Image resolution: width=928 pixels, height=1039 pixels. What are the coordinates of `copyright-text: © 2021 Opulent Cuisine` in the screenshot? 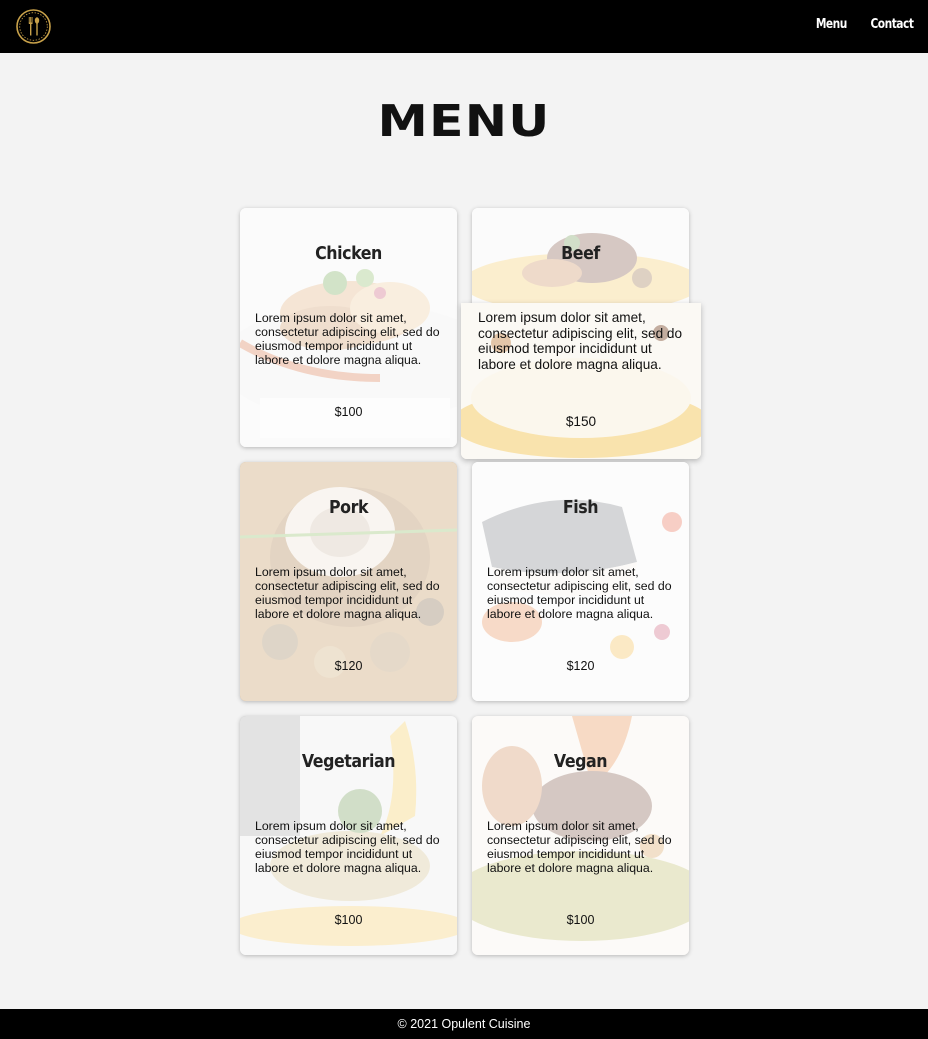 It's located at (464, 1024).